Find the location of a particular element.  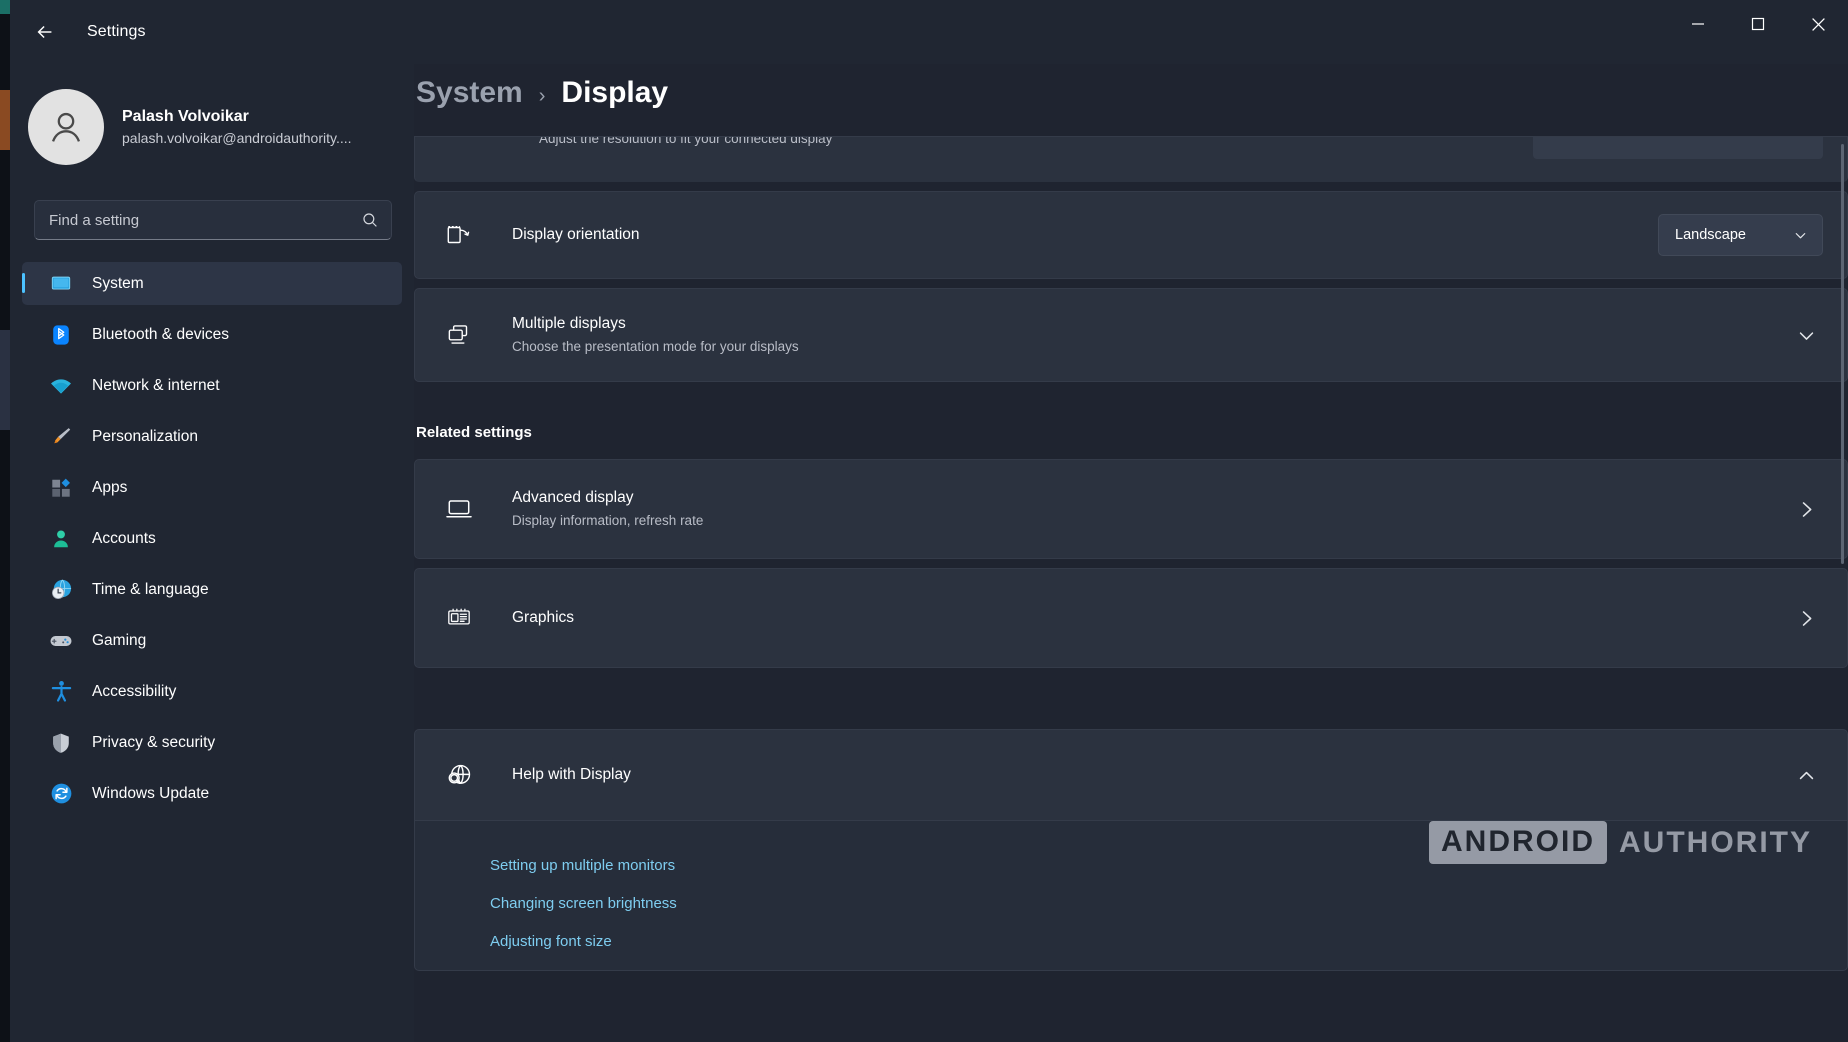

display-orientation-dropdown: Landscape is located at coordinates (1740, 235).